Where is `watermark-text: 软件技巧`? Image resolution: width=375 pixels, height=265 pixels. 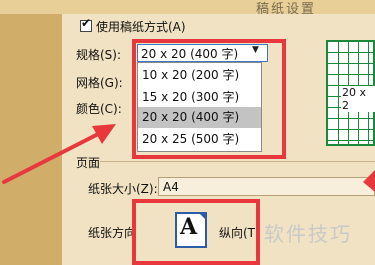
watermark-text: 软件技巧 is located at coordinates (308, 234).